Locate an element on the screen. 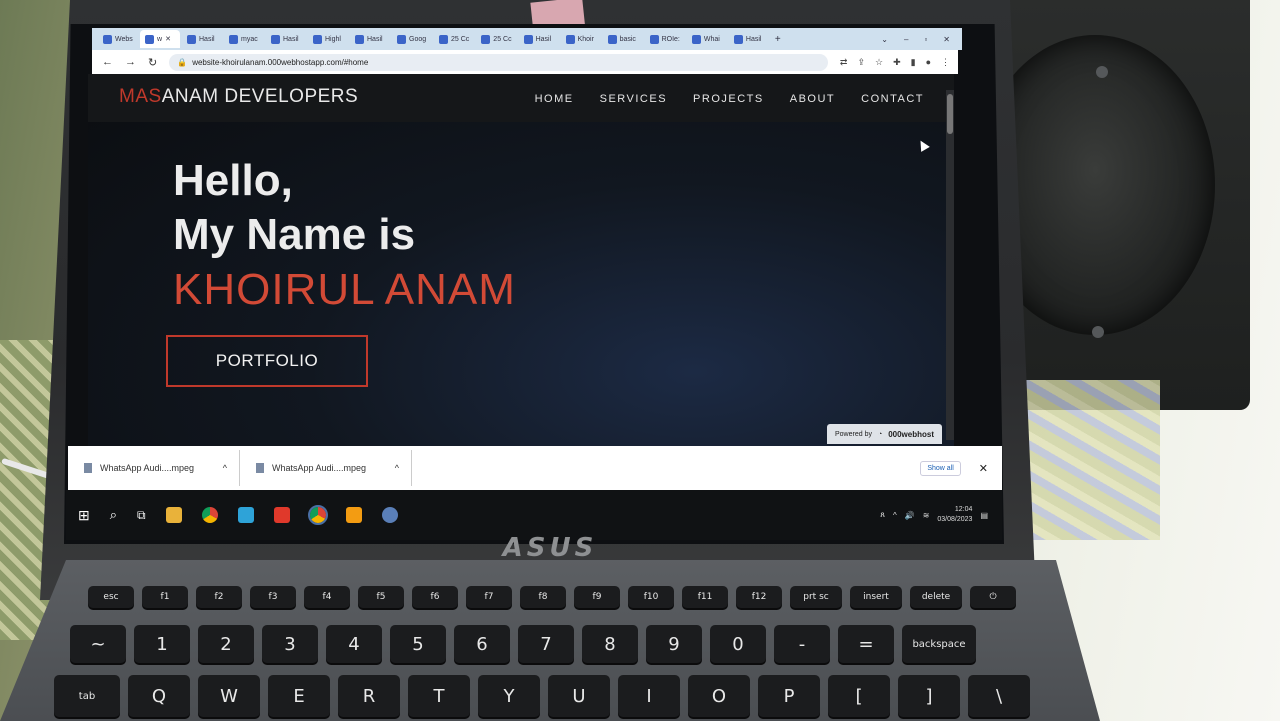 This screenshot has width=1280, height=721. keyboard-key: W is located at coordinates (229, 696).